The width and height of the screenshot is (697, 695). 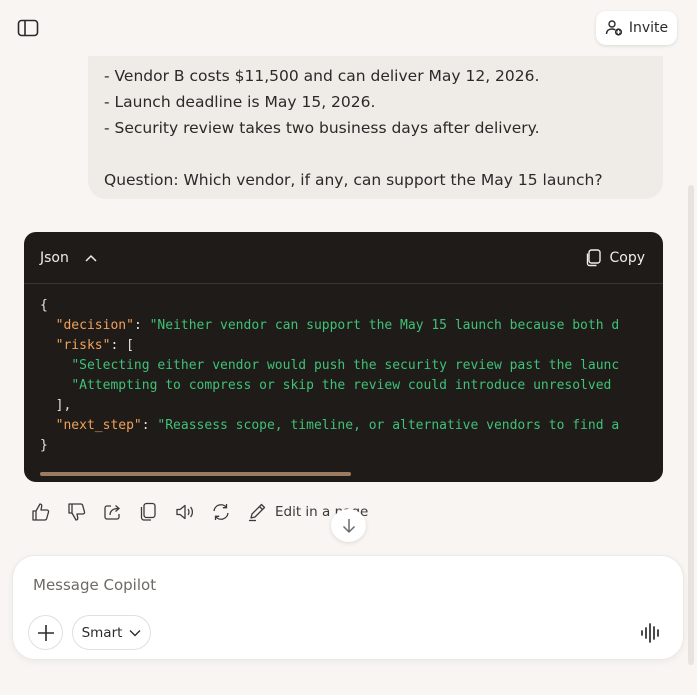 I want to click on voice-waveform-icon, so click(x=650, y=633).